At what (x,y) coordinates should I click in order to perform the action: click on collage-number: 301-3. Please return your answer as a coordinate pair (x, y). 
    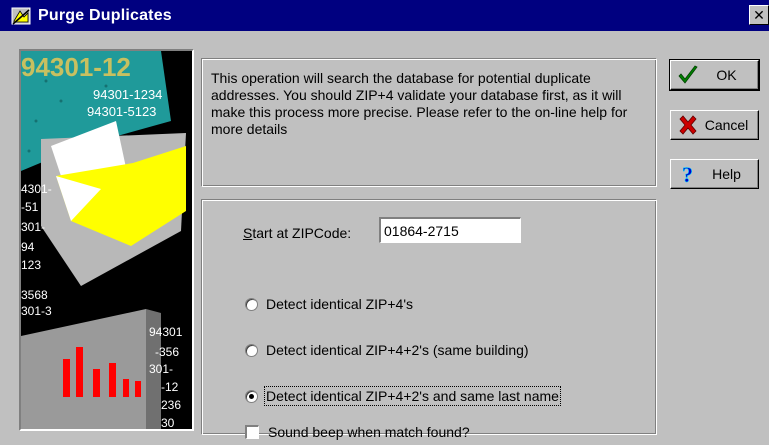
    Looking at the image, I should click on (36, 311).